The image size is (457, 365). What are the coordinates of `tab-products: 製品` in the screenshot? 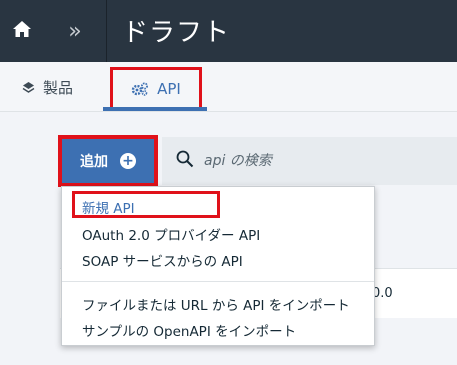 It's located at (47, 87).